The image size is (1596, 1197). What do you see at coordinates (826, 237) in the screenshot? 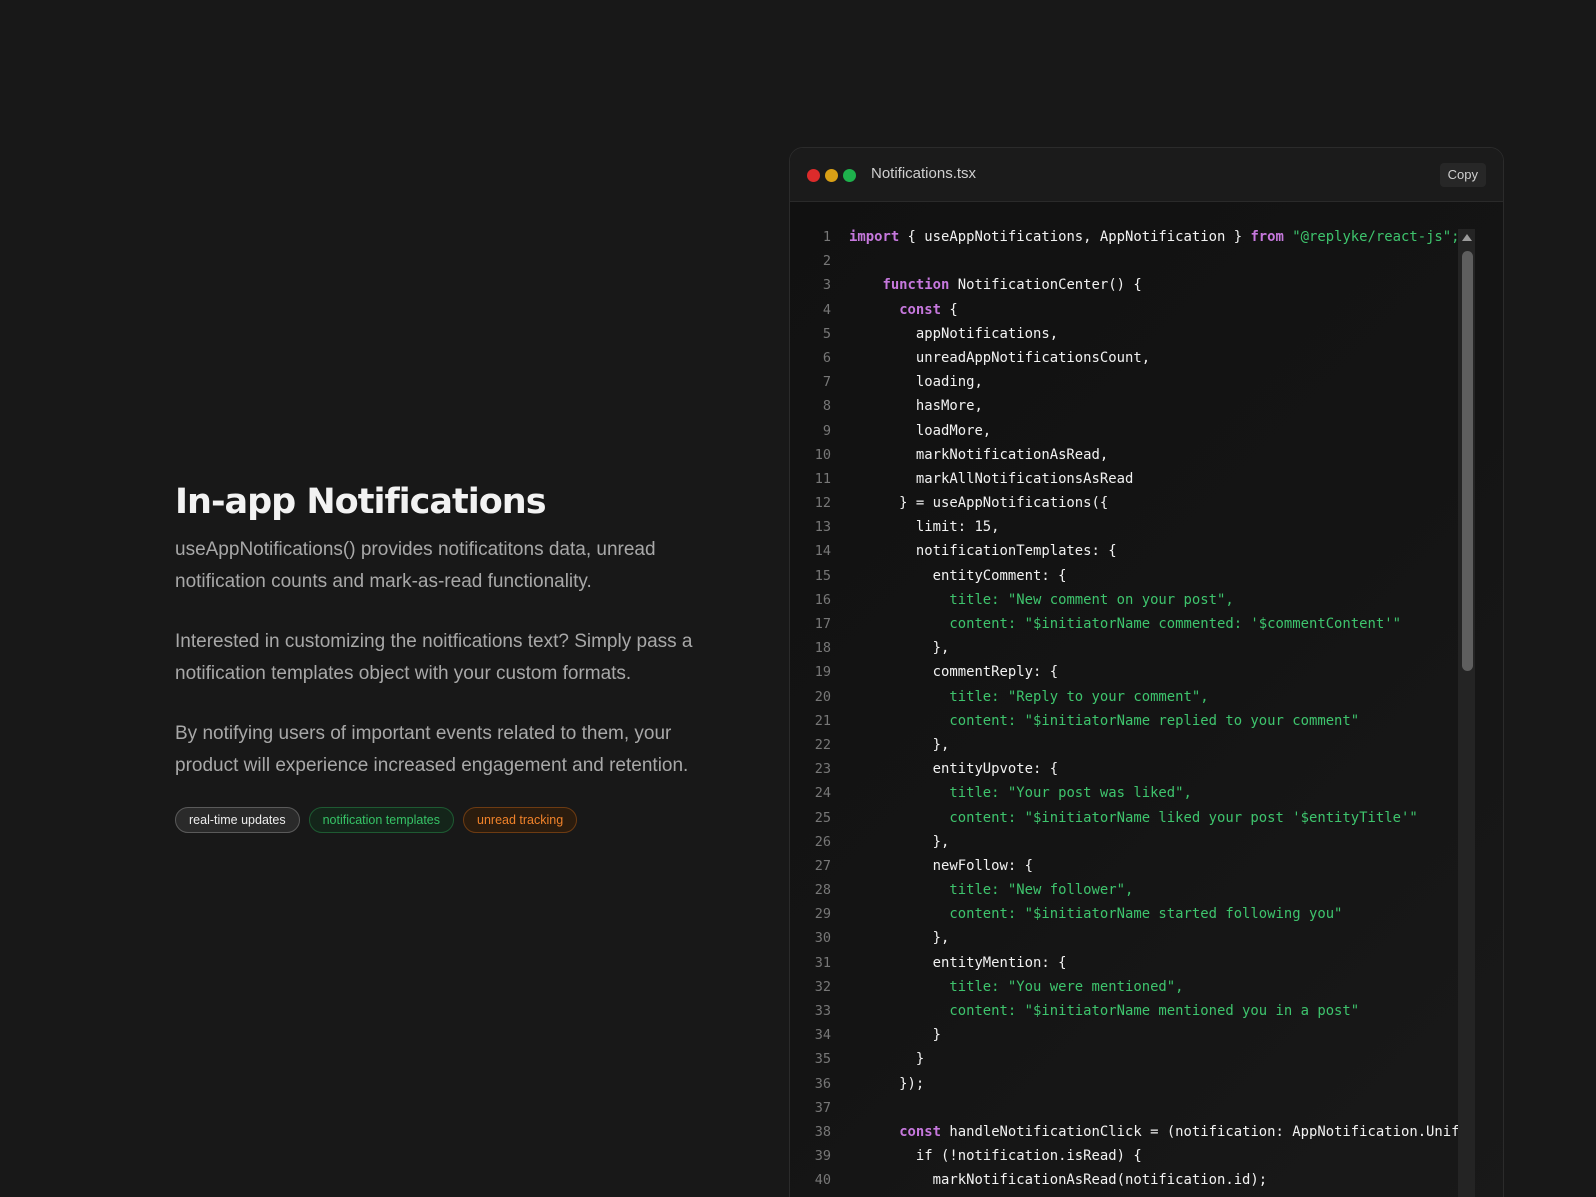
I see `line-number: 1` at bounding box center [826, 237].